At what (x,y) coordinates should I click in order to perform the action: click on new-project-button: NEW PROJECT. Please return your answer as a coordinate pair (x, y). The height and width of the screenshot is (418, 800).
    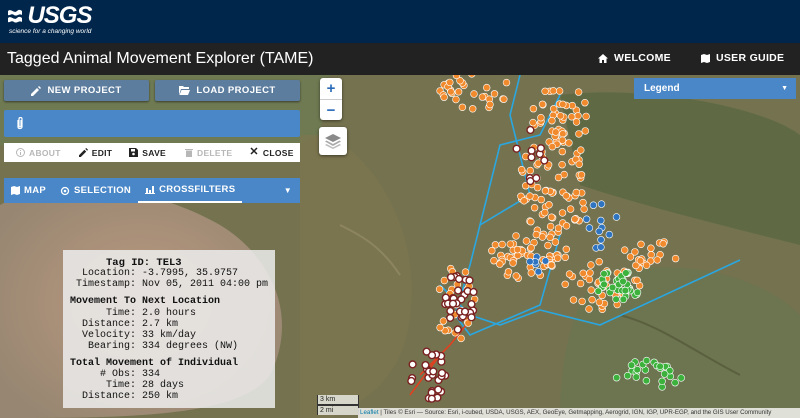
    Looking at the image, I should click on (76, 90).